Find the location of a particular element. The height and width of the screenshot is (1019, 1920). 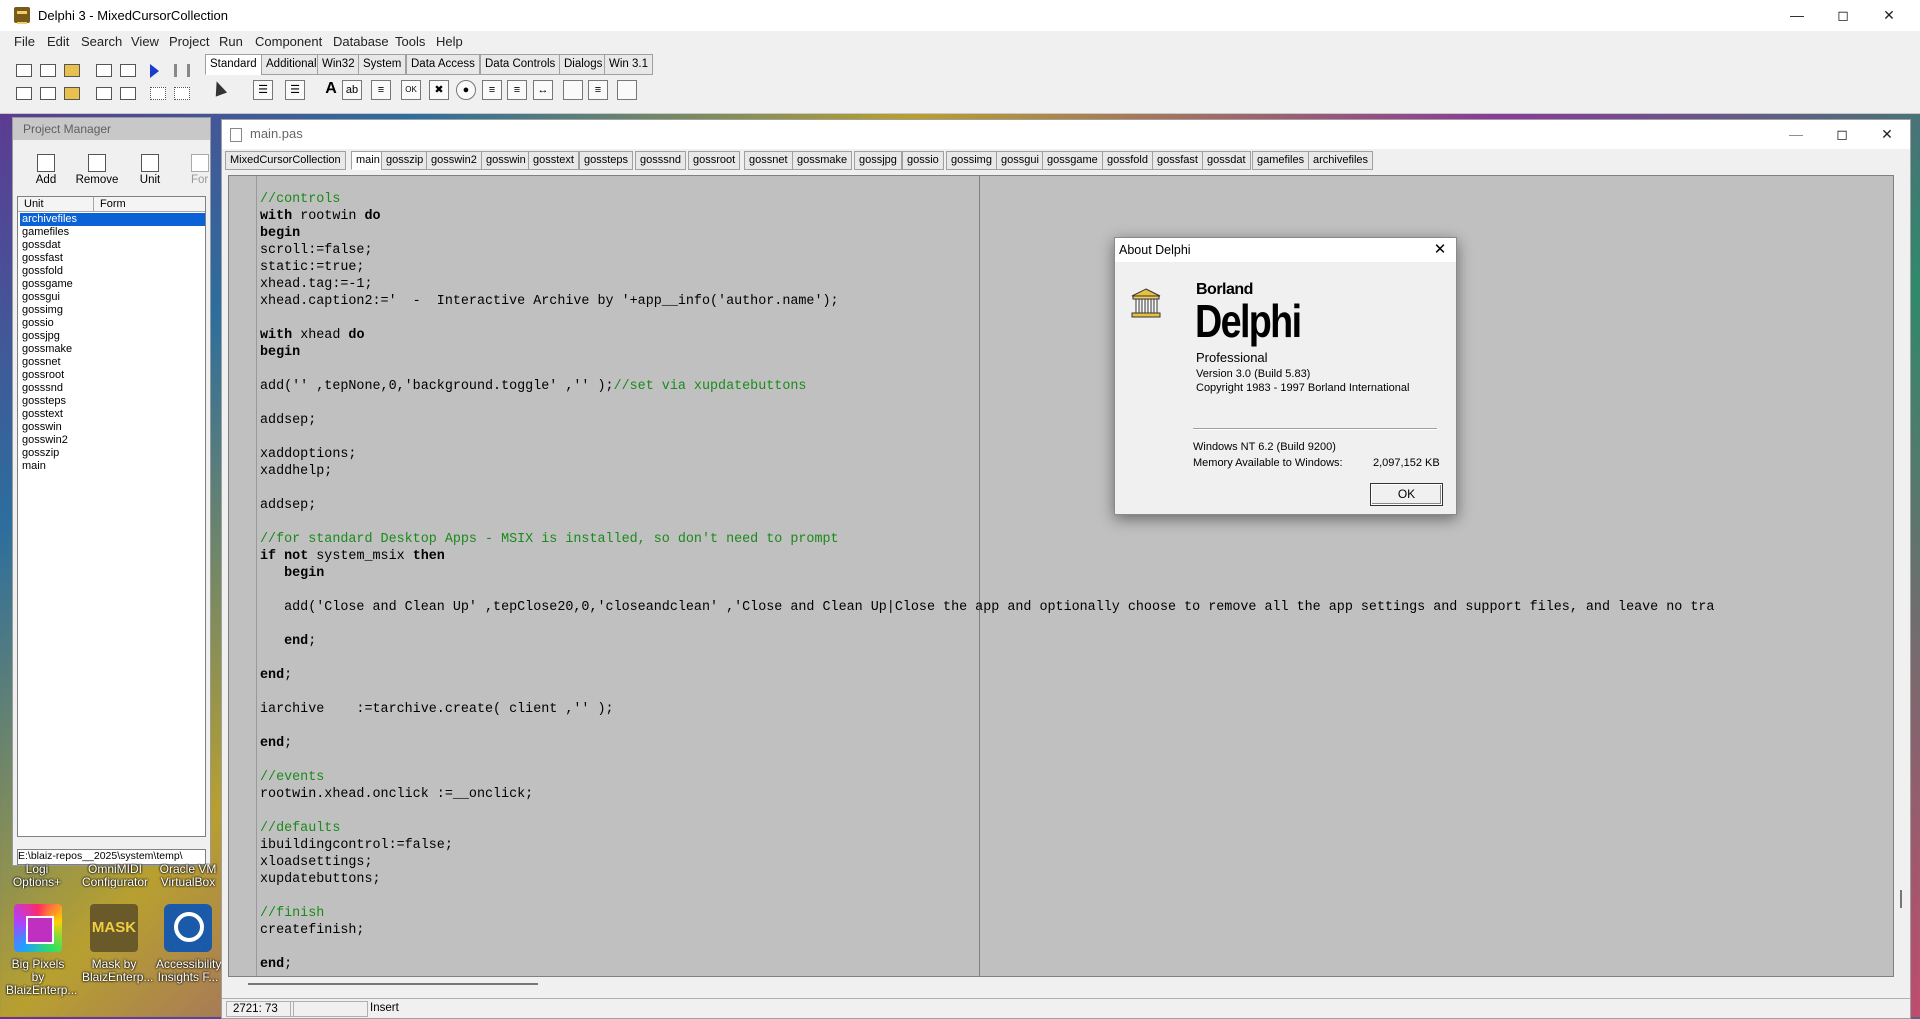

unit-item: gossimg is located at coordinates (112, 310).